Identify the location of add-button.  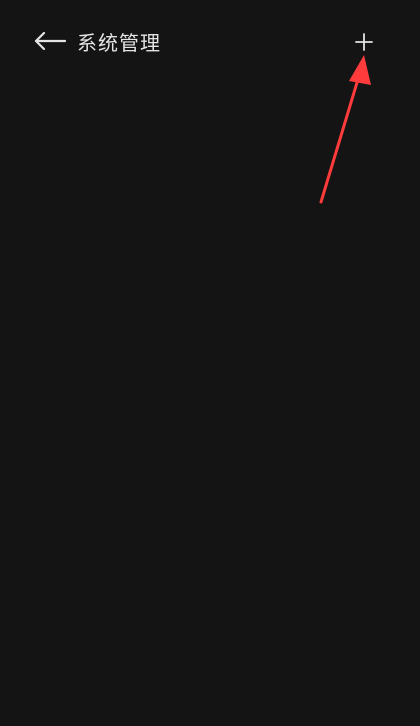
(364, 44).